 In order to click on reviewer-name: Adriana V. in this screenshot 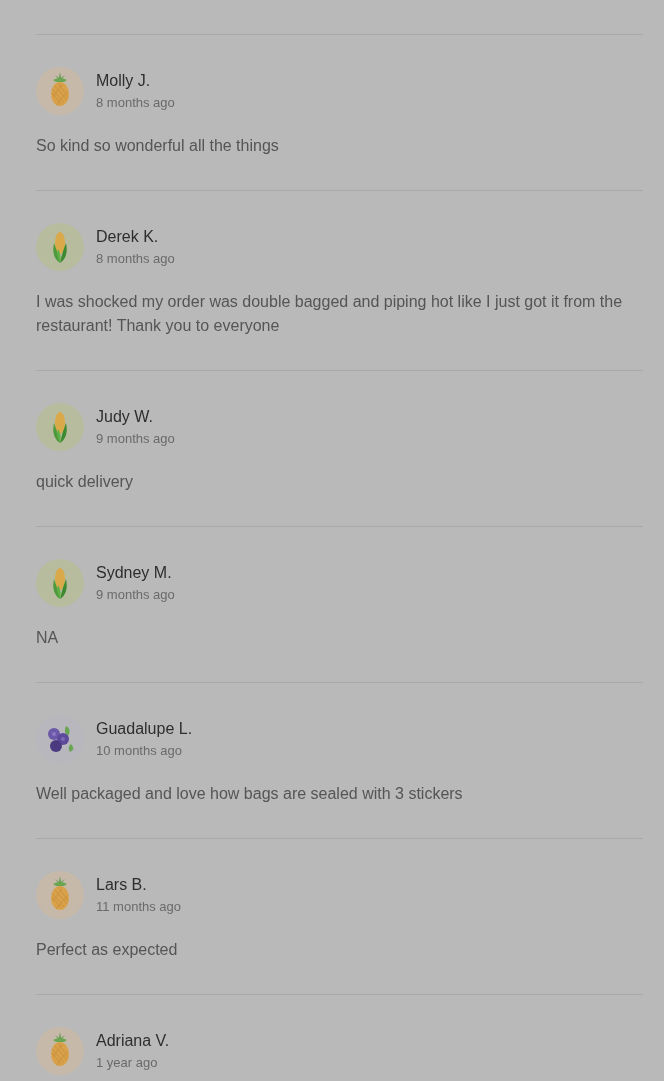, I will do `click(133, 1041)`.